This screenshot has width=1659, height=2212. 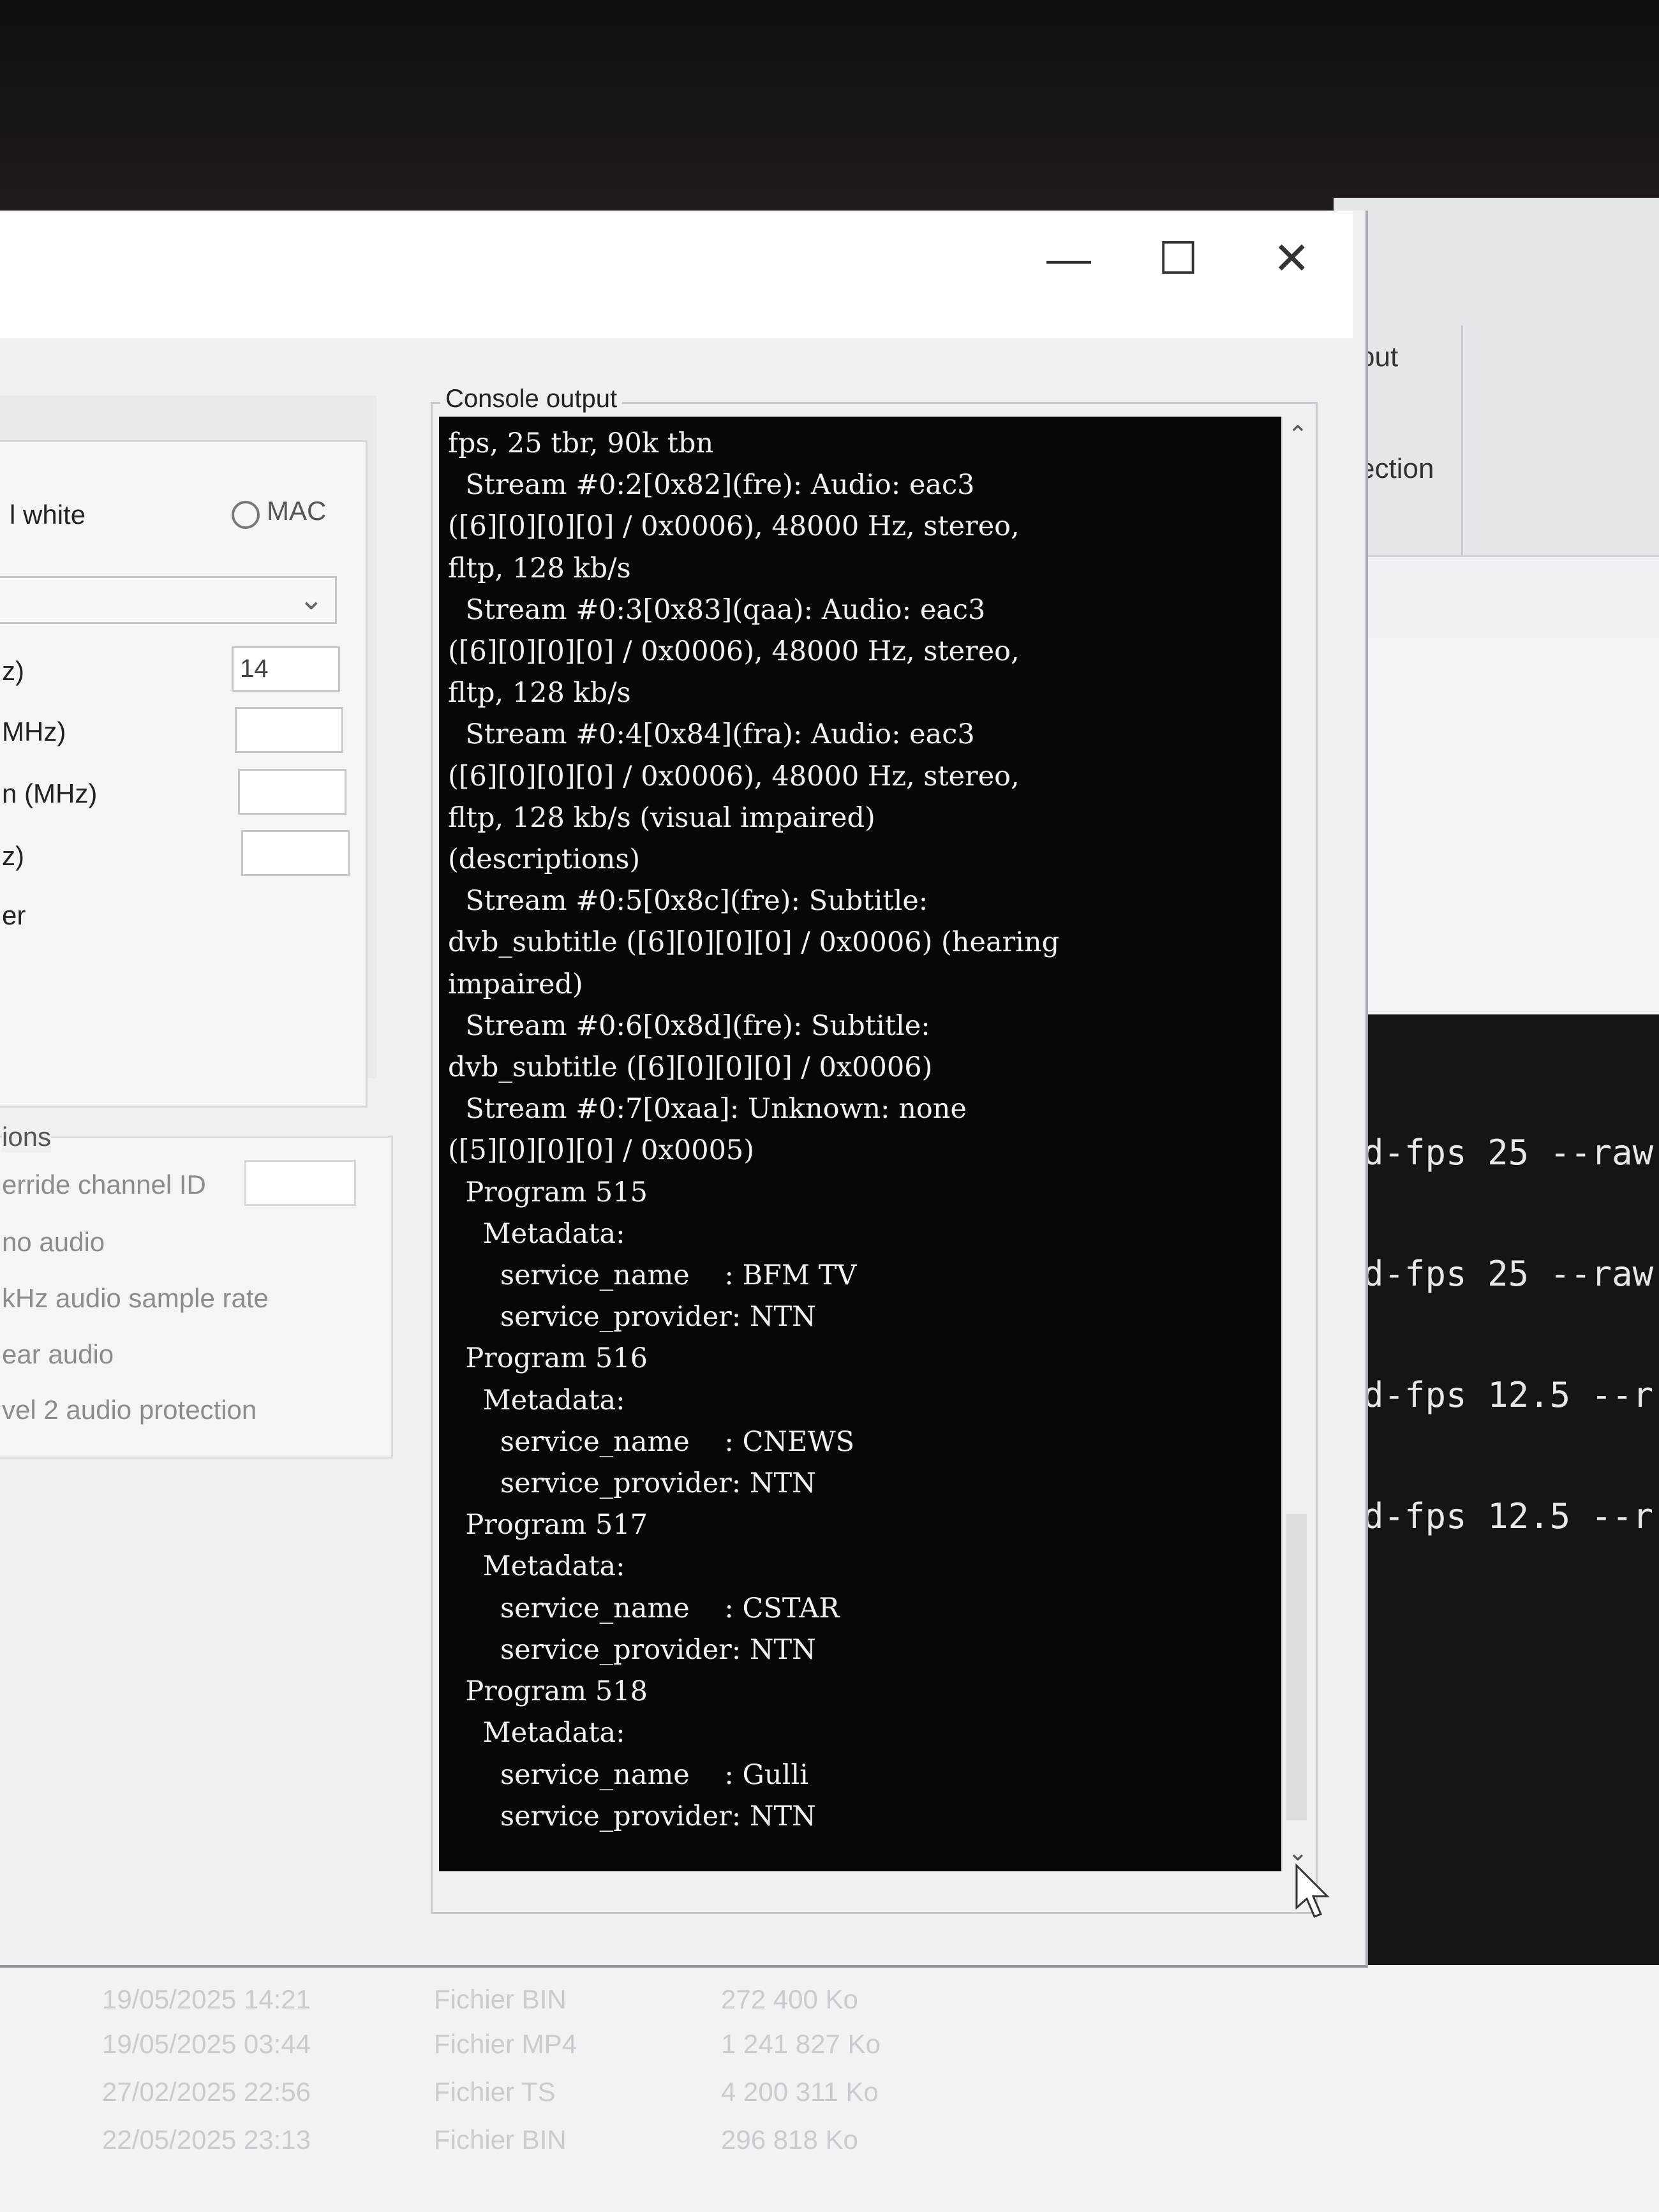 I want to click on console-line: dvb_subtitle ([6][0][0][0] / 0x0006), so click(x=690, y=1067).